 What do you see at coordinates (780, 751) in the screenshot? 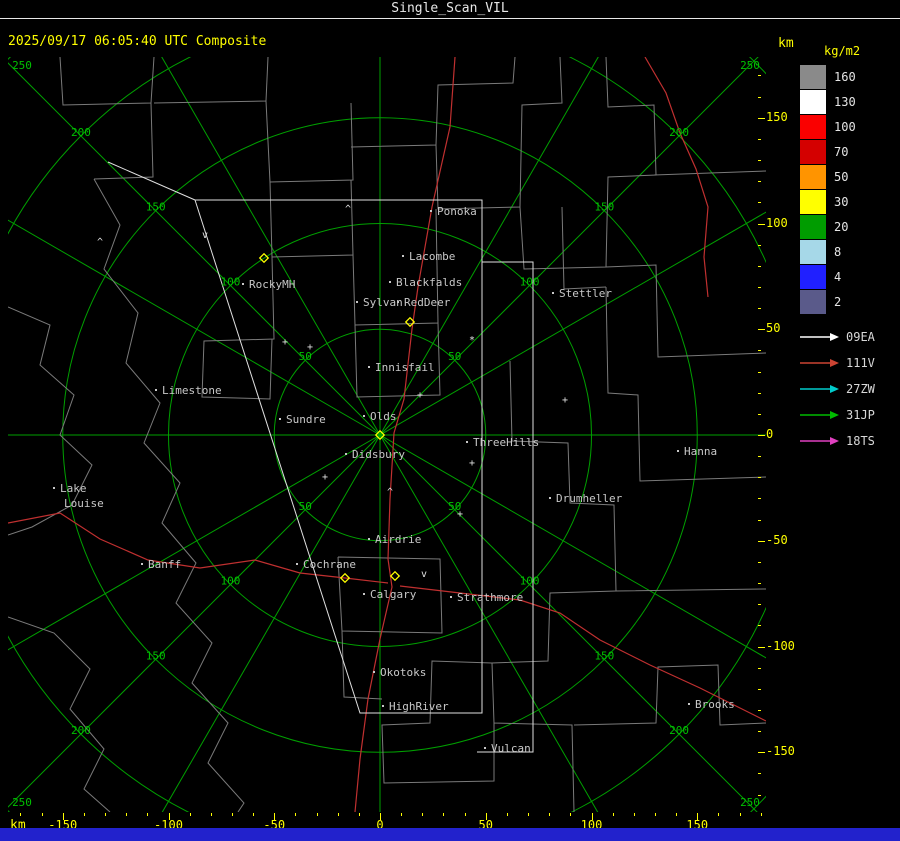
I see `right-axis-label: -150` at bounding box center [780, 751].